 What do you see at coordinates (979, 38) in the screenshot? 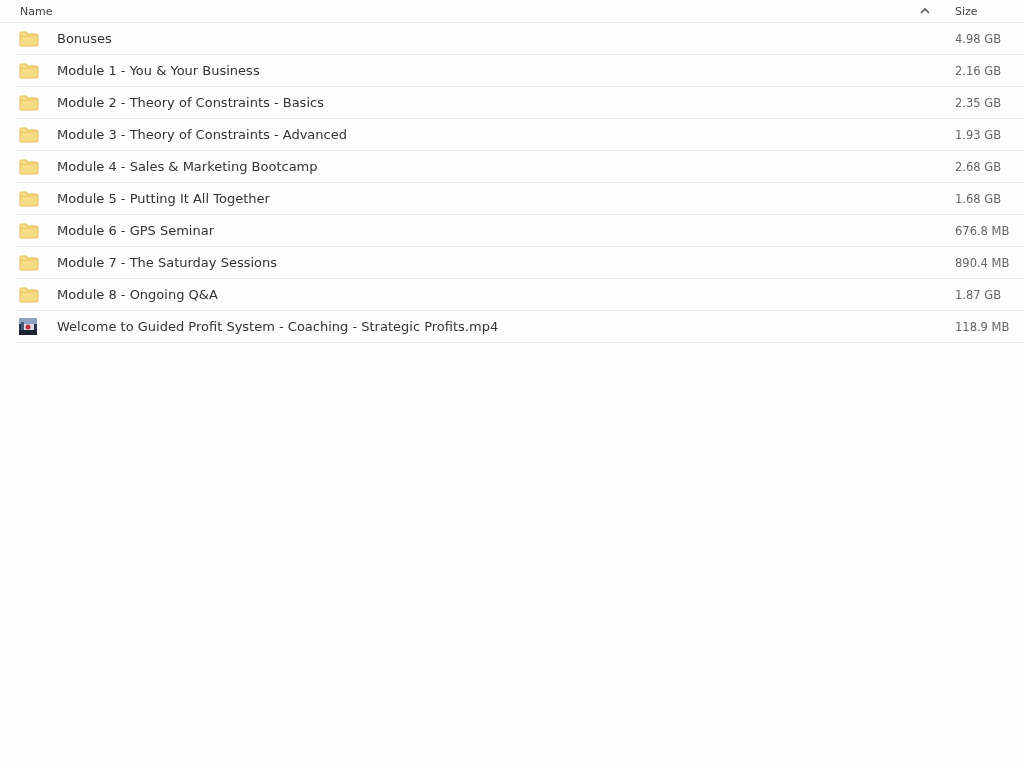
I see `file-size: 4.98 GB` at bounding box center [979, 38].